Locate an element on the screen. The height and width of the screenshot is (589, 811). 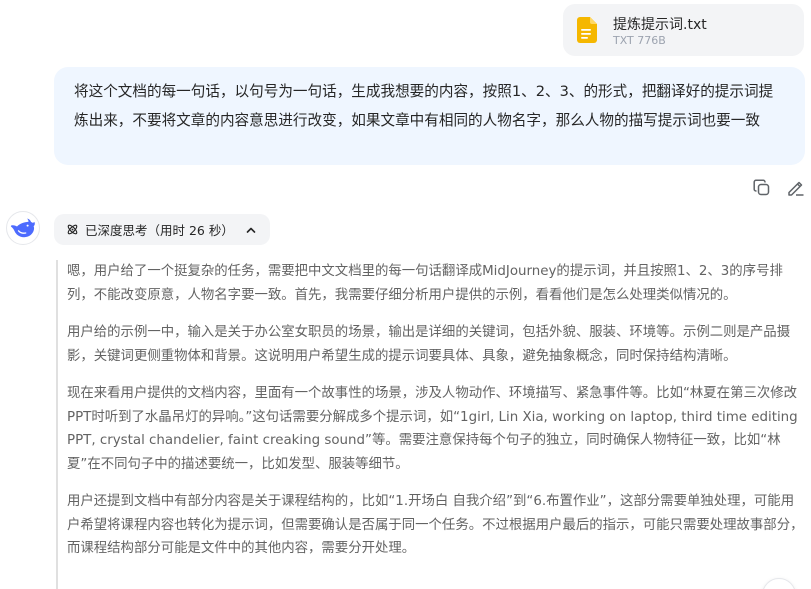
file-meta: TXT 776B is located at coordinates (639, 40).